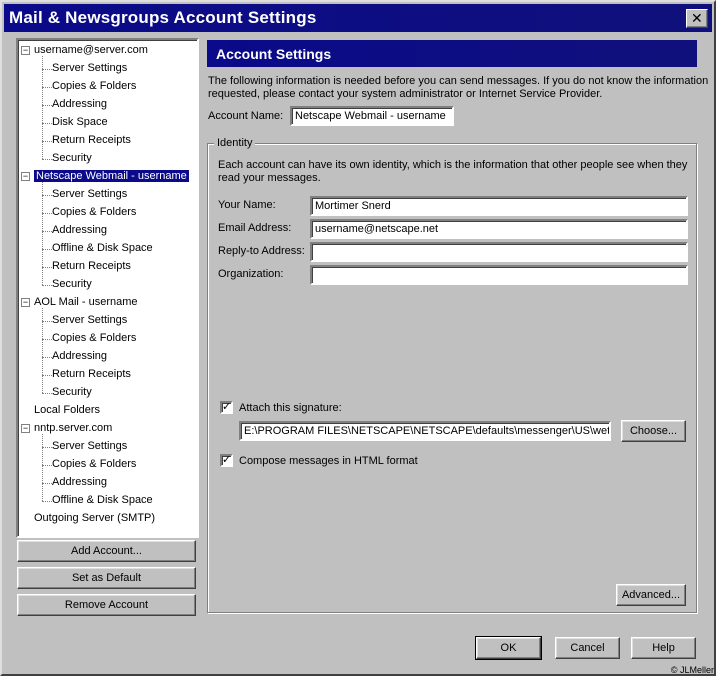  Describe the element at coordinates (499, 229) in the screenshot. I see `email-address-input: username@netscape.net` at that location.